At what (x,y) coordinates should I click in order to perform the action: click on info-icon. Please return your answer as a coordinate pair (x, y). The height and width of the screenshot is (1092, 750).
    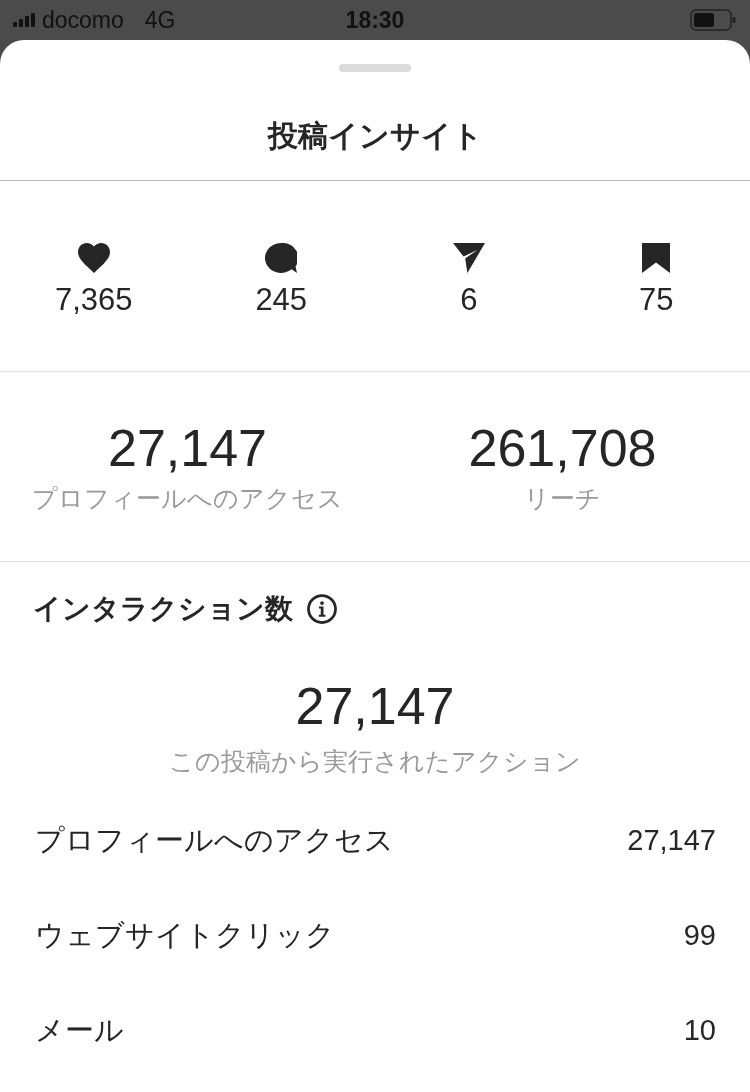
    Looking at the image, I should click on (322, 609).